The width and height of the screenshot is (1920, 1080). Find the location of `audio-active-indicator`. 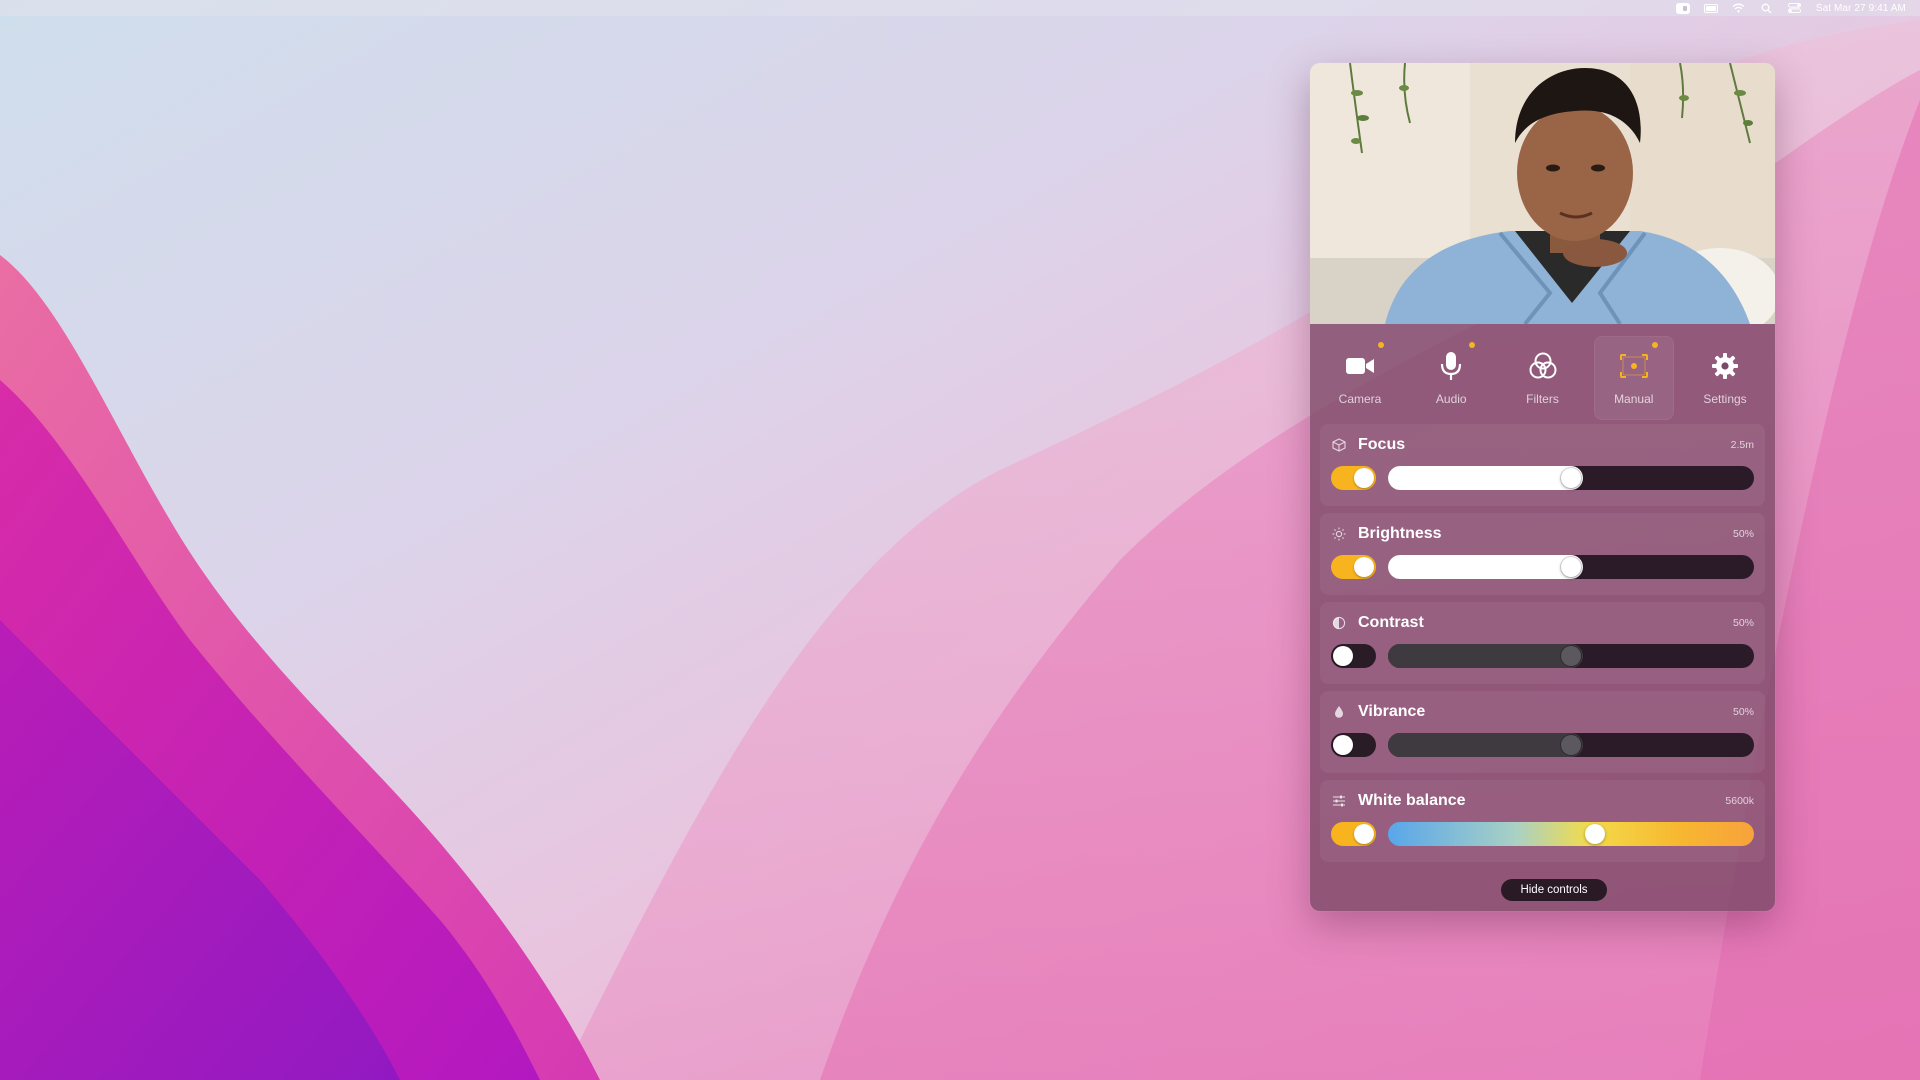

audio-active-indicator is located at coordinates (1472, 345).